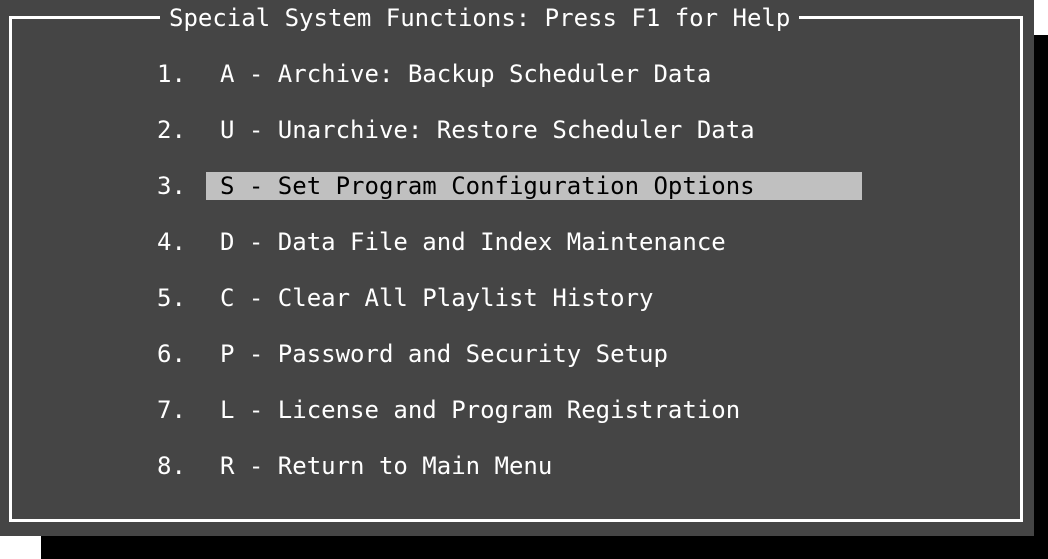 This screenshot has width=1048, height=559. I want to click on menu-item-return-main: 8. R - Return to Main Menu, so click(517, 466).